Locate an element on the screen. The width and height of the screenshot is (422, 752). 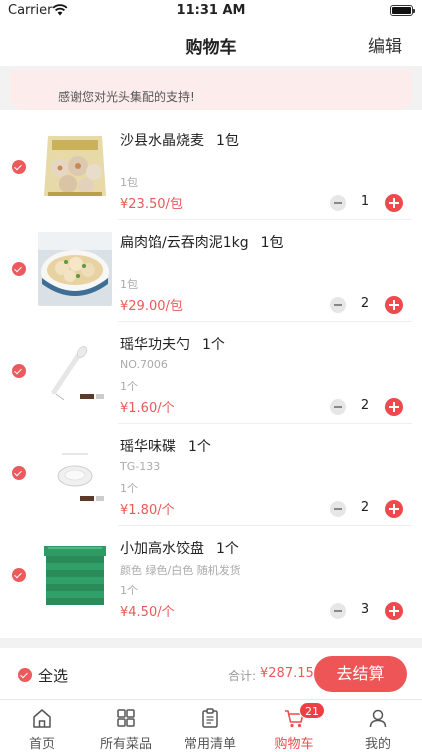
notice-text: 感谢您对光头集配的支持! is located at coordinates (126, 97).